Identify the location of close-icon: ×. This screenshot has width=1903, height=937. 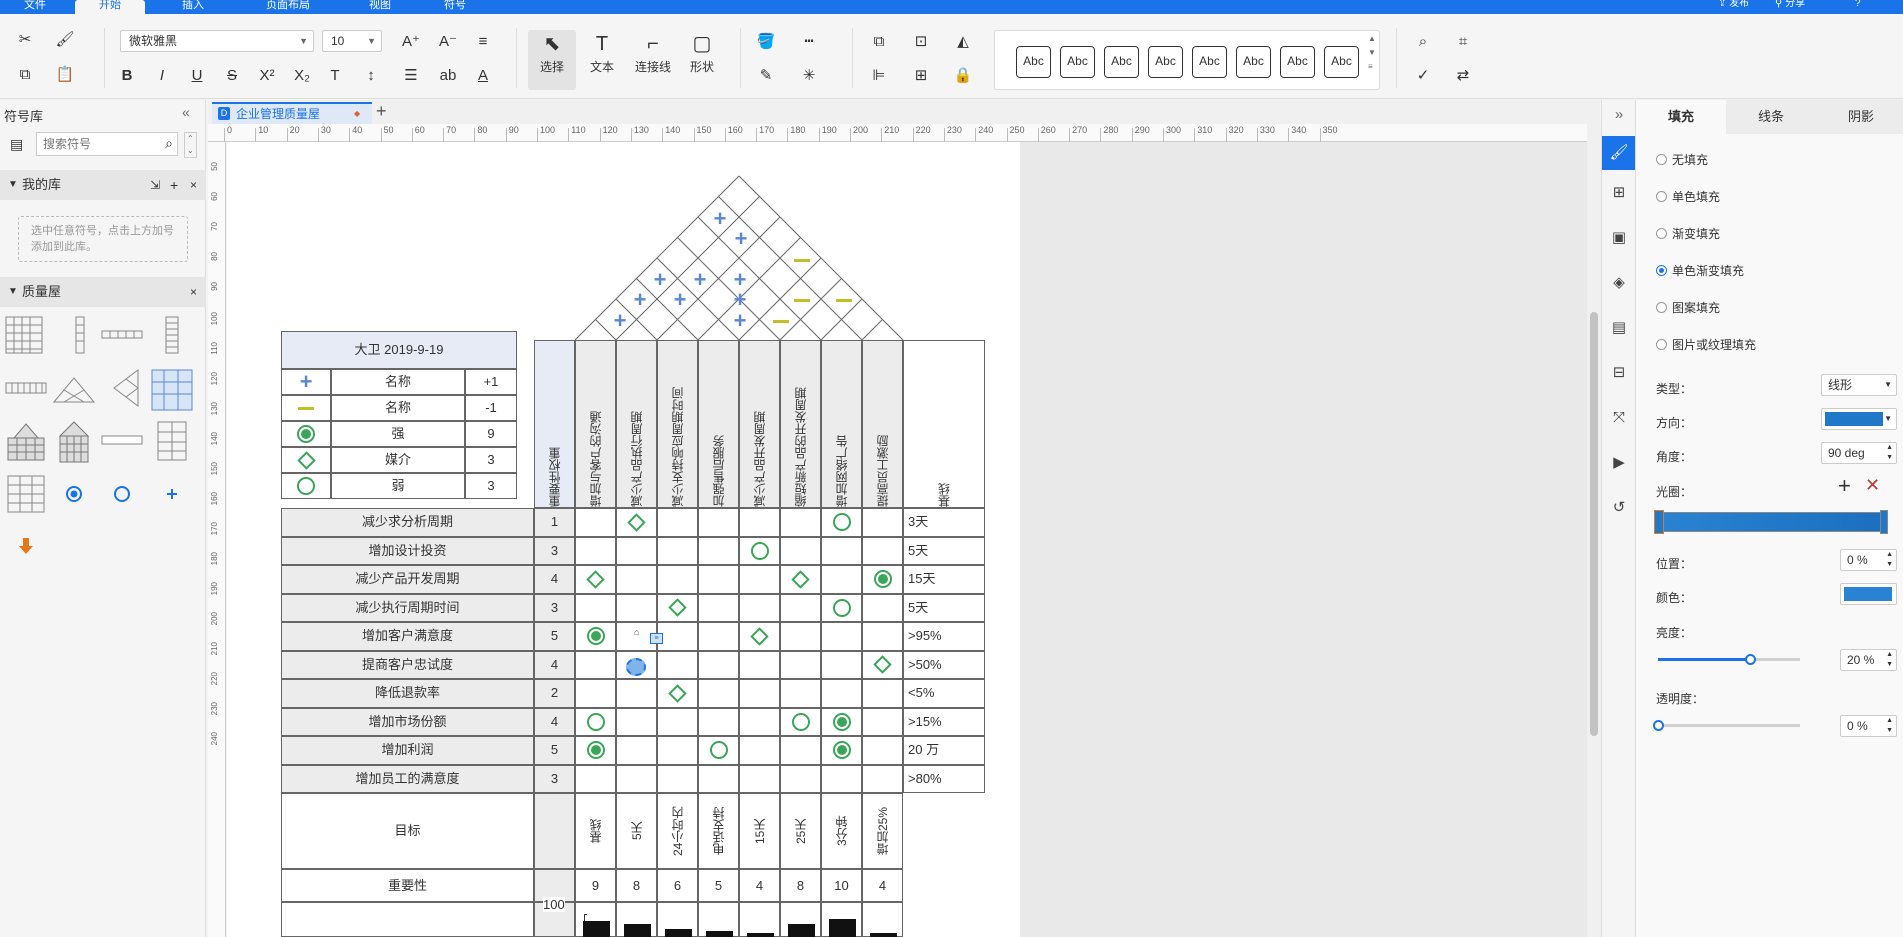
(193, 292).